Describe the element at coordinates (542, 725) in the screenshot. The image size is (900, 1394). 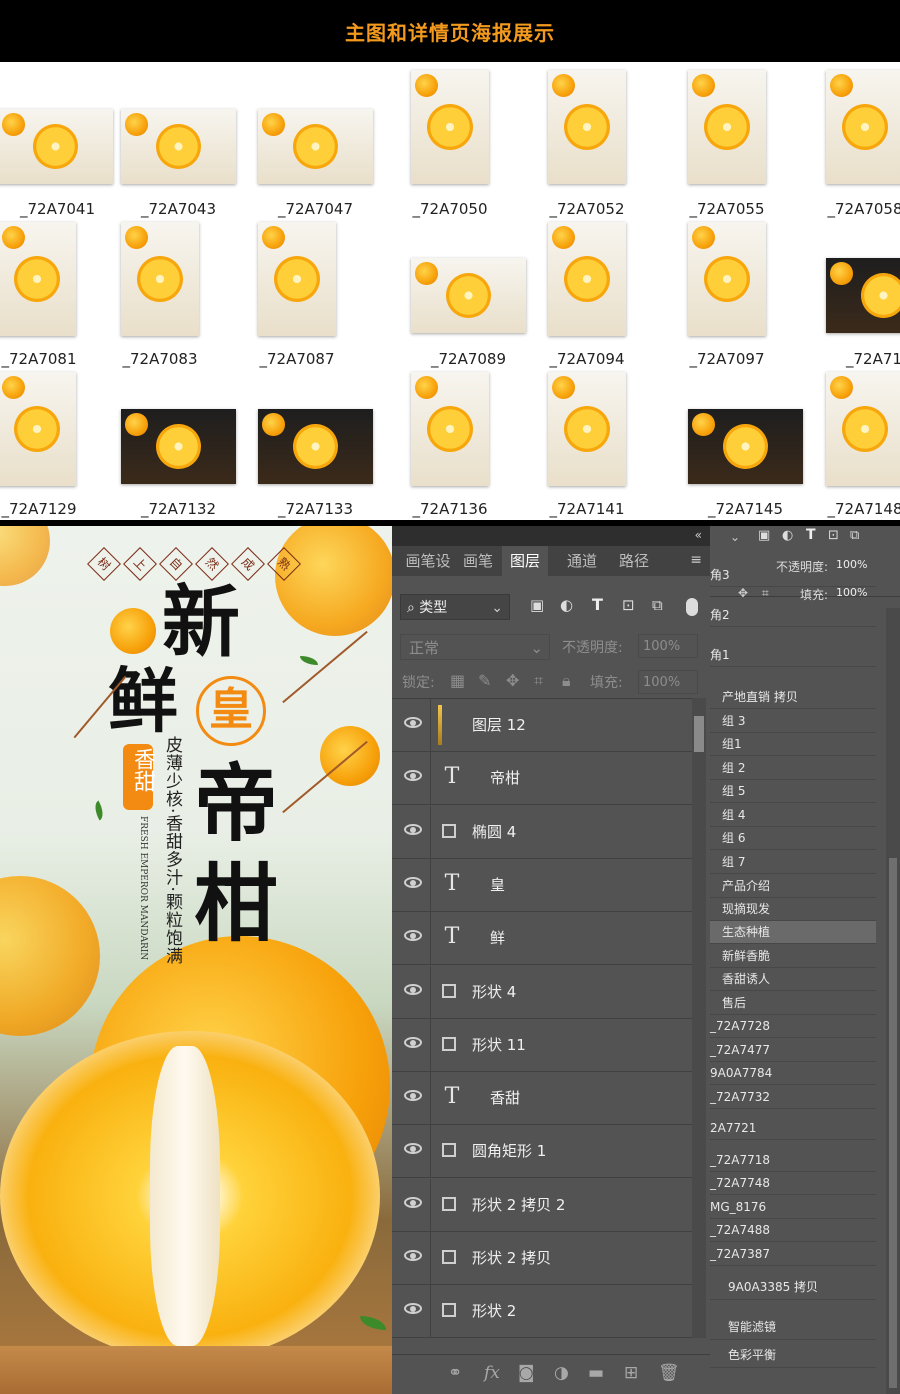
I see `layer-row: 图层 12` at that location.